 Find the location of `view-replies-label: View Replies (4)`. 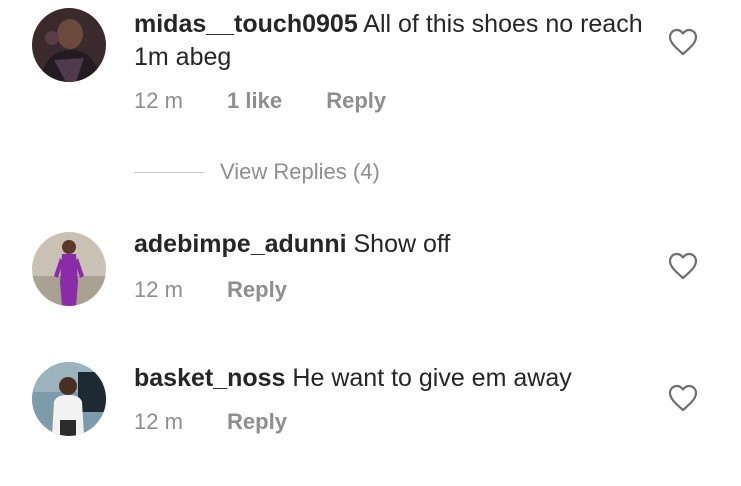

view-replies-label: View Replies (4) is located at coordinates (300, 171).